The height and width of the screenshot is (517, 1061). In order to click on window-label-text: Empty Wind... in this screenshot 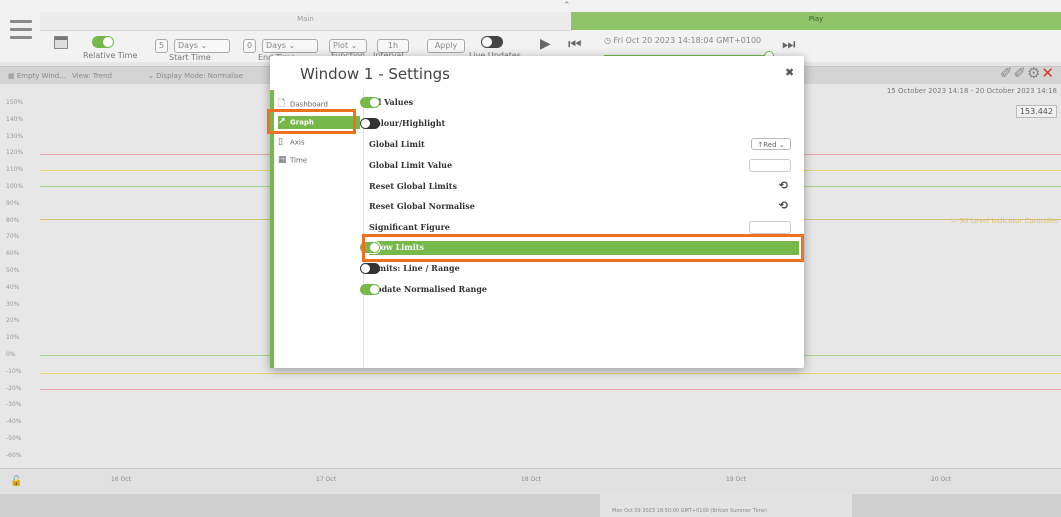, I will do `click(41, 76)`.